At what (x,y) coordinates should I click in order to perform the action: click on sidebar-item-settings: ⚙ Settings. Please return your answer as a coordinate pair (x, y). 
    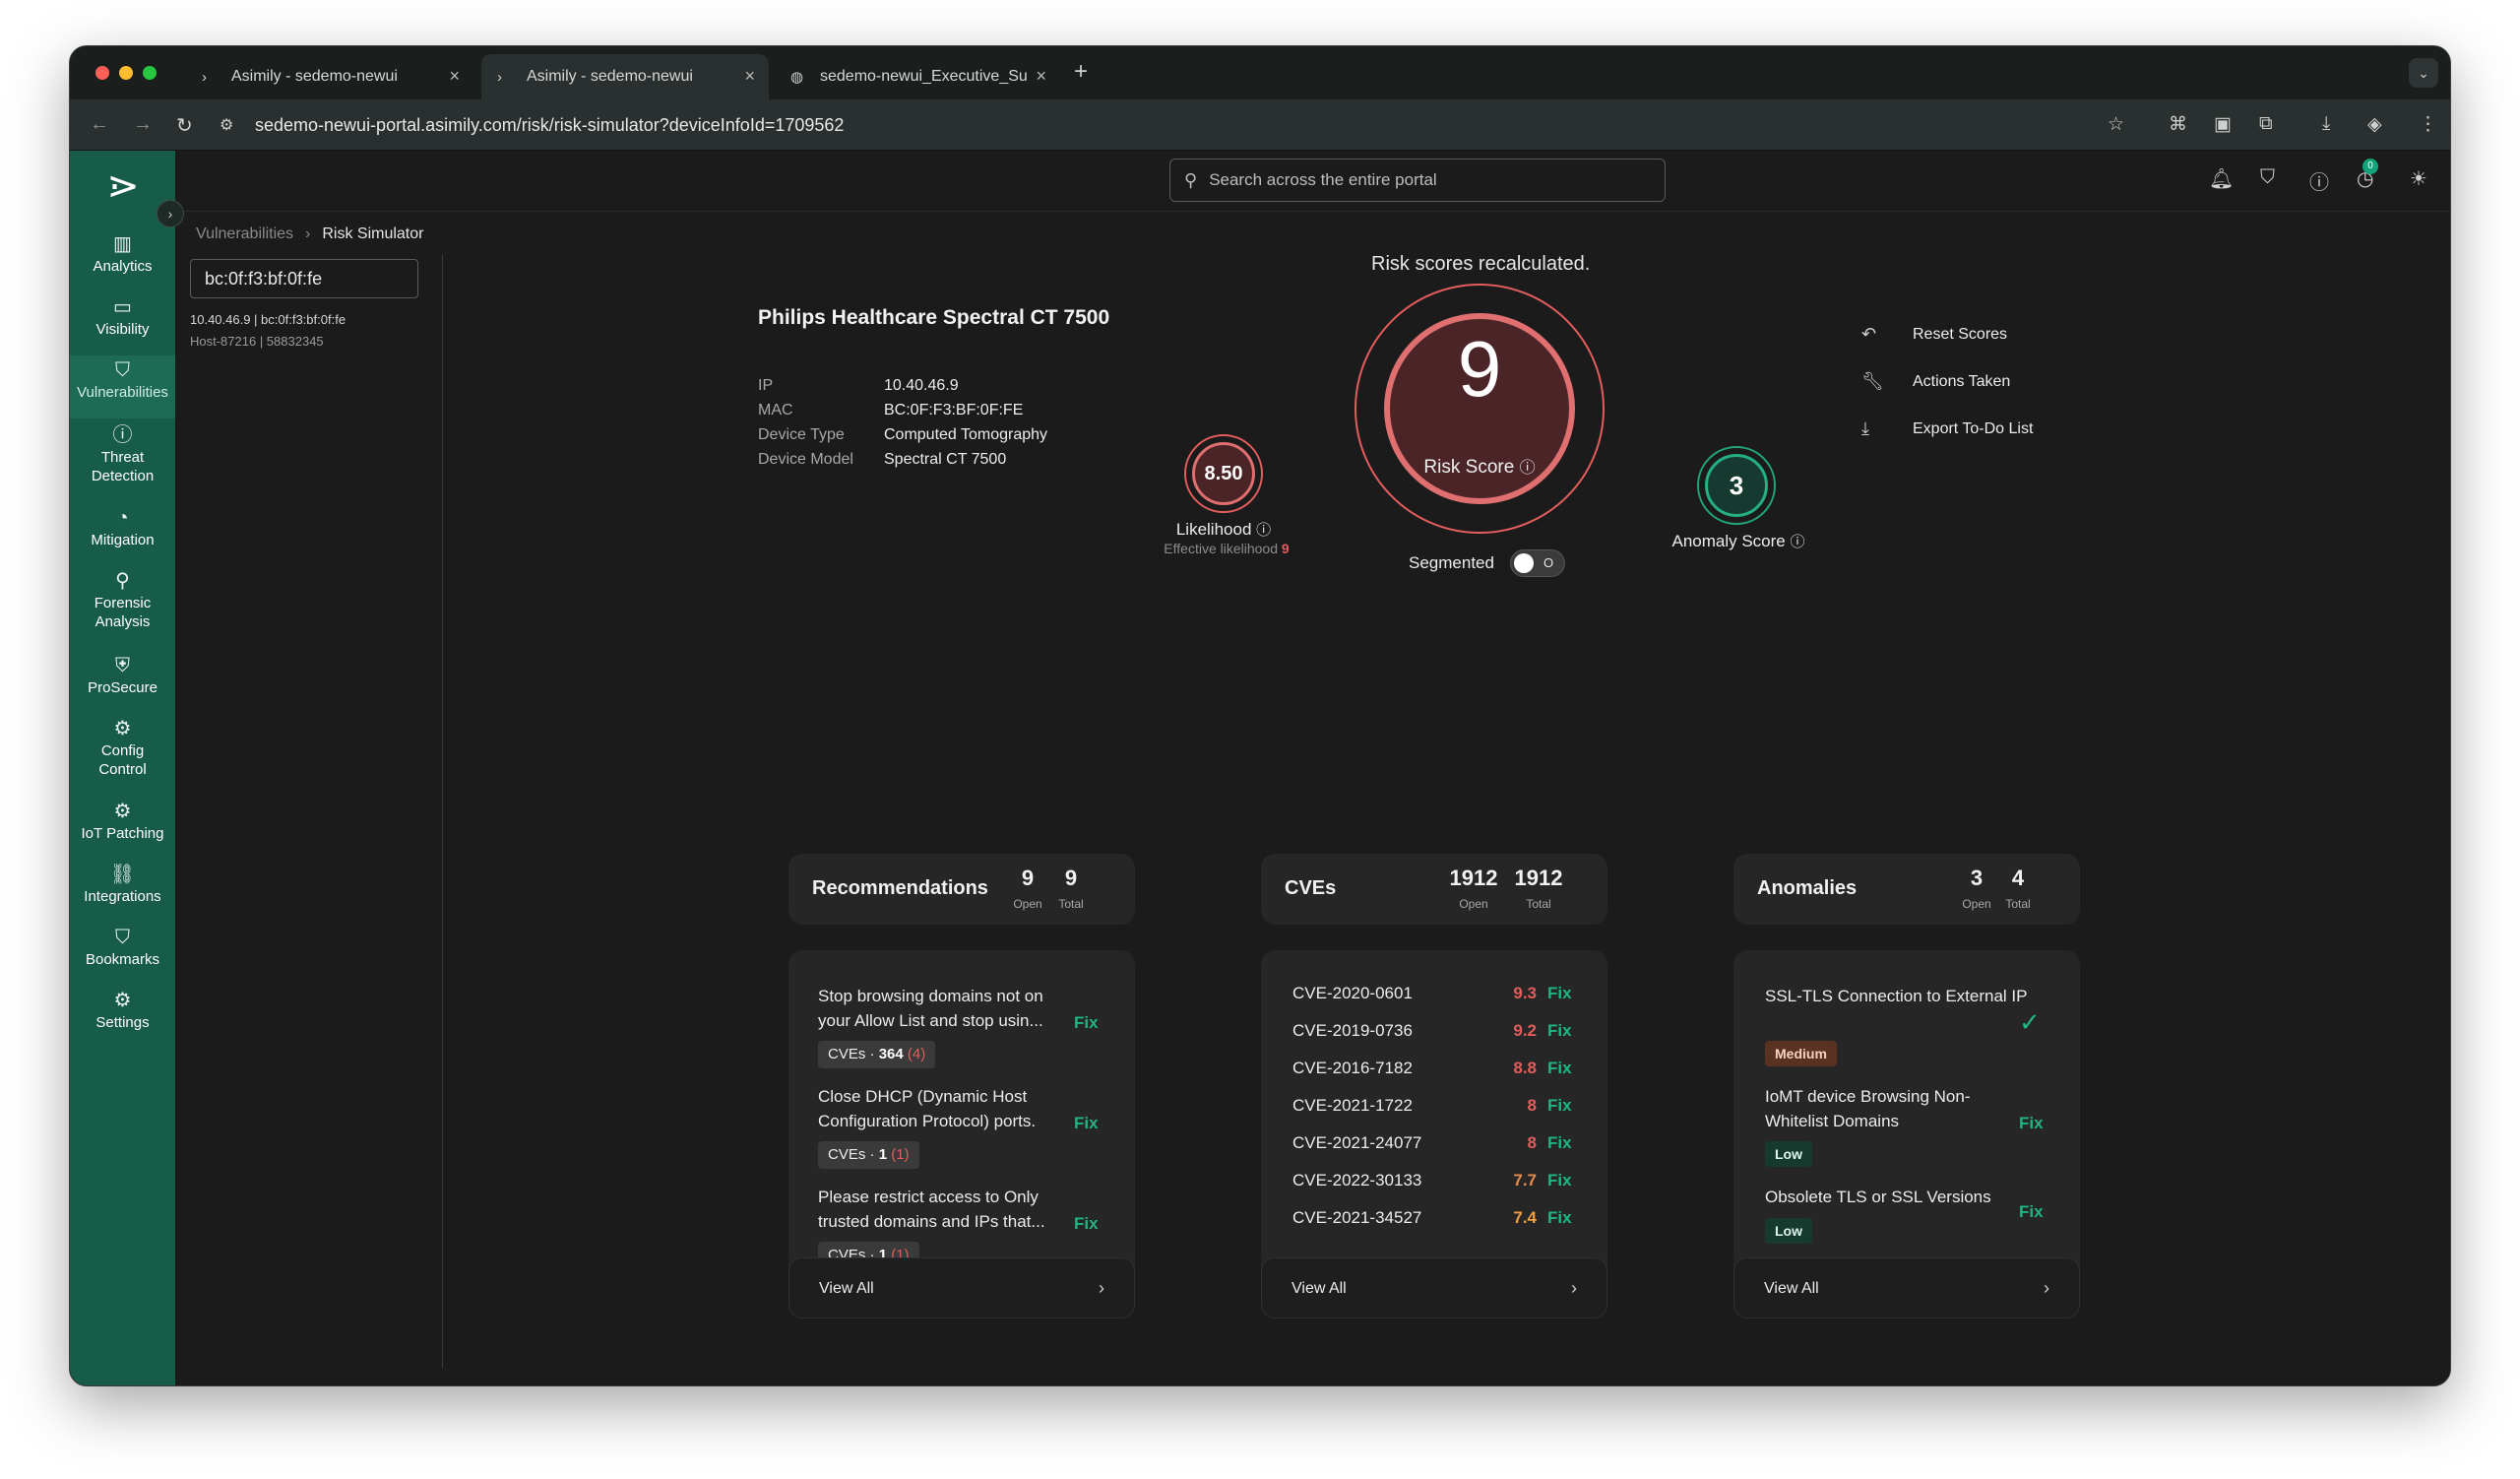
    Looking at the image, I should click on (122, 1016).